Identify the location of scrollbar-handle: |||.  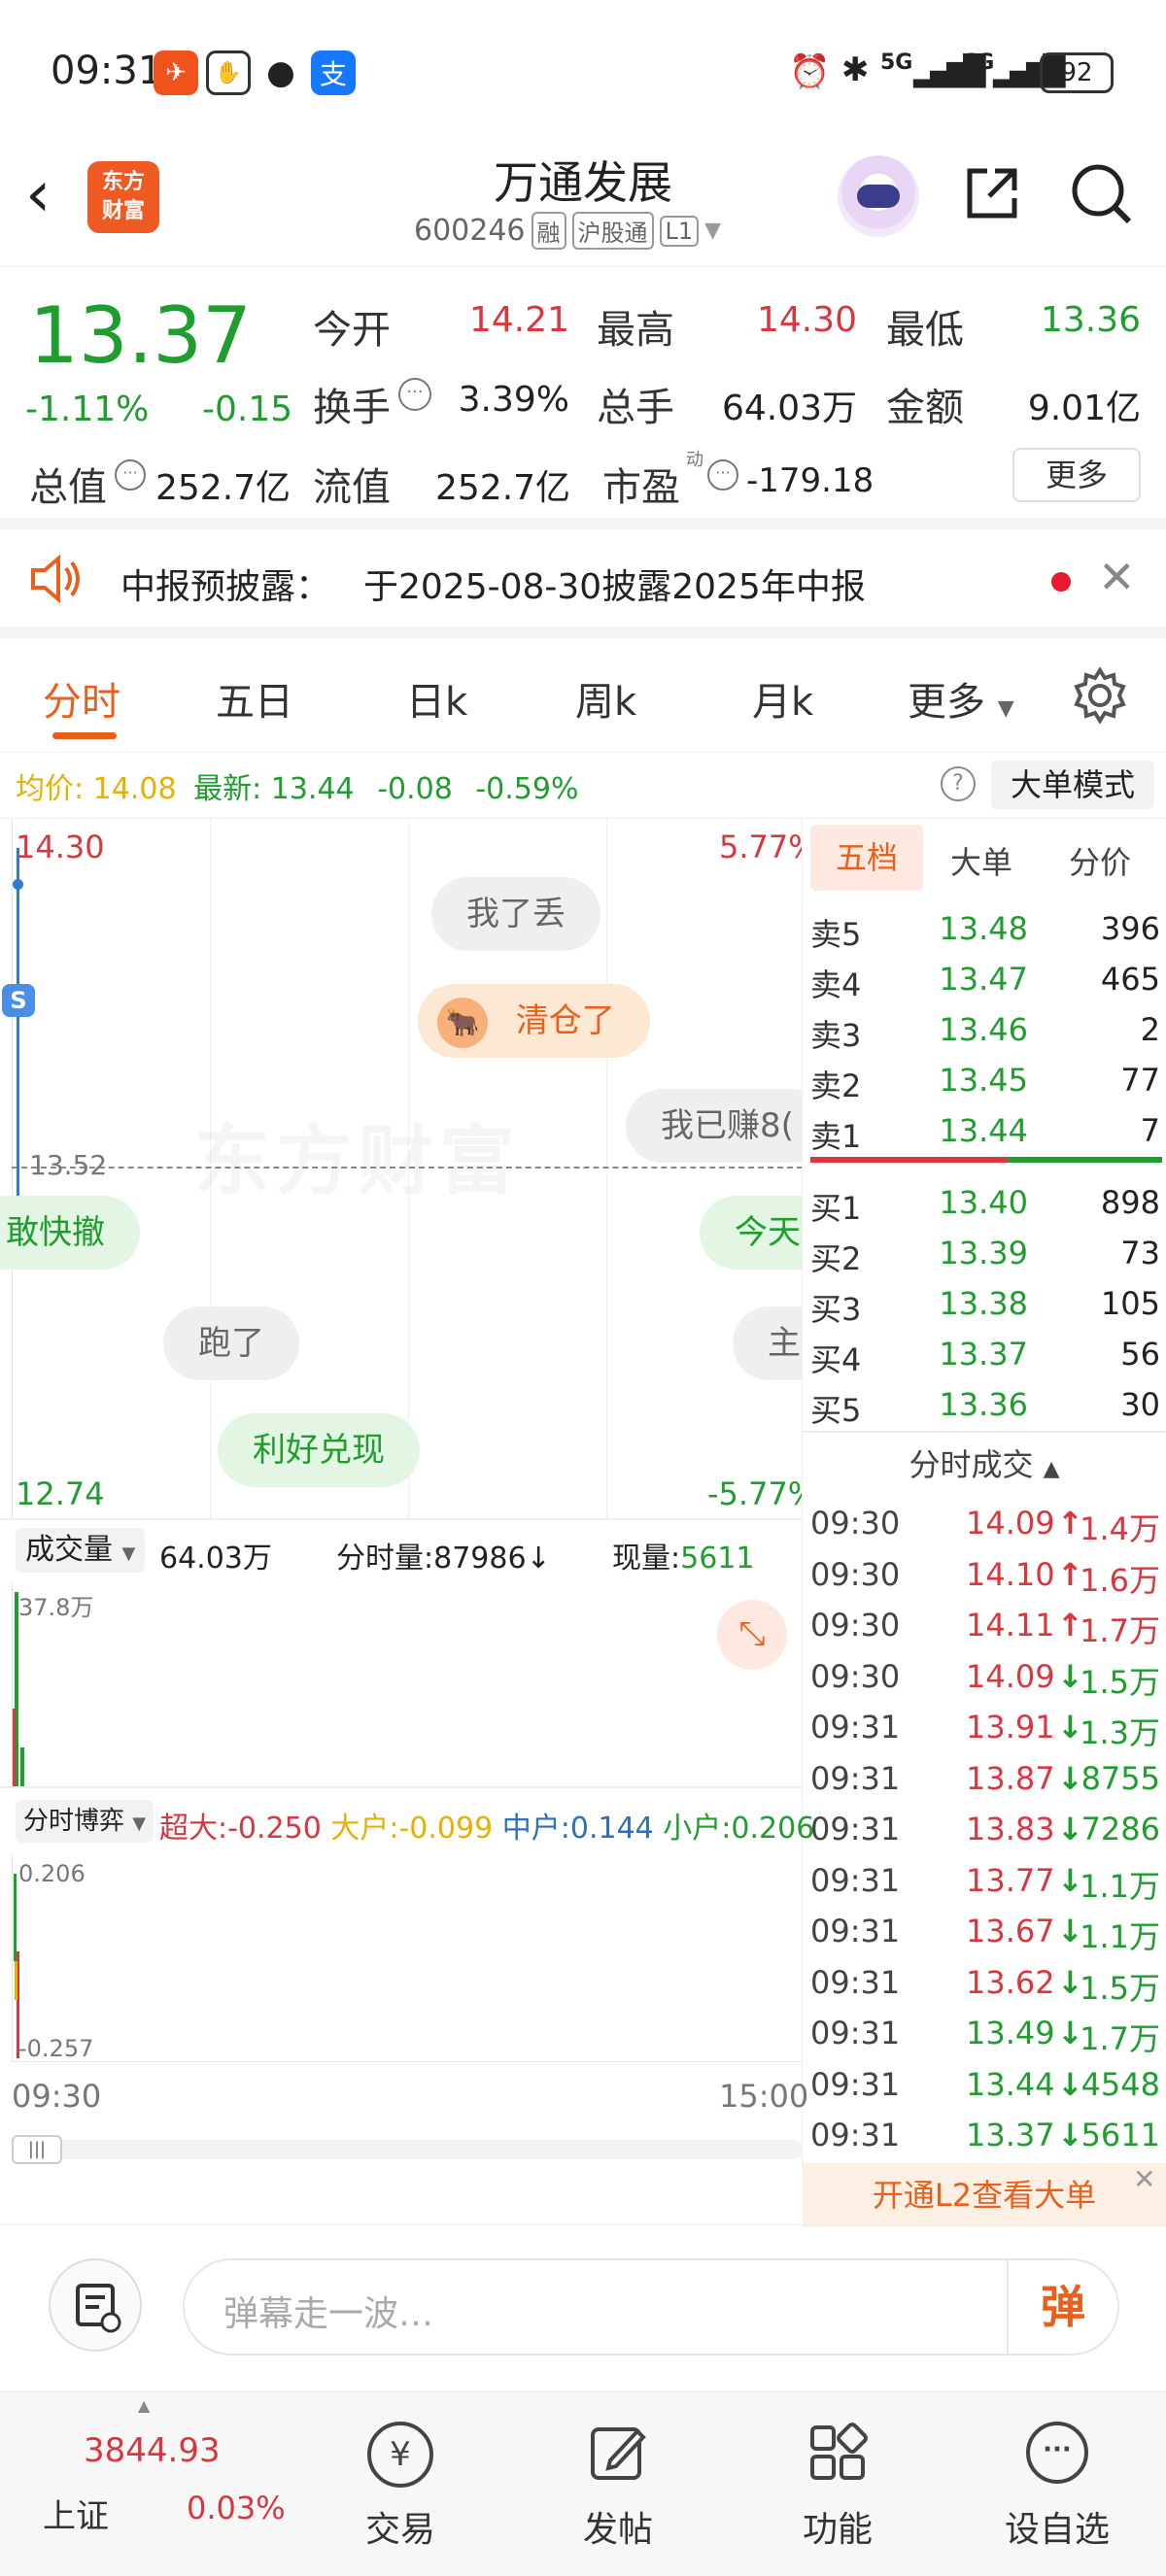
(37, 2149).